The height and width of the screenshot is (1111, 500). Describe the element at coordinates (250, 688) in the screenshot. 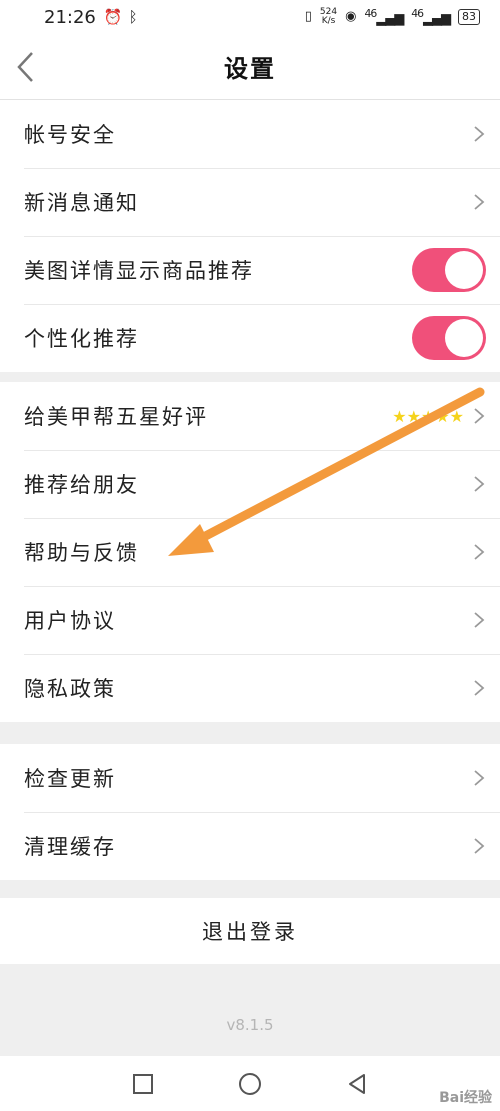

I see `privacy-policy-row: 隐私政策` at that location.